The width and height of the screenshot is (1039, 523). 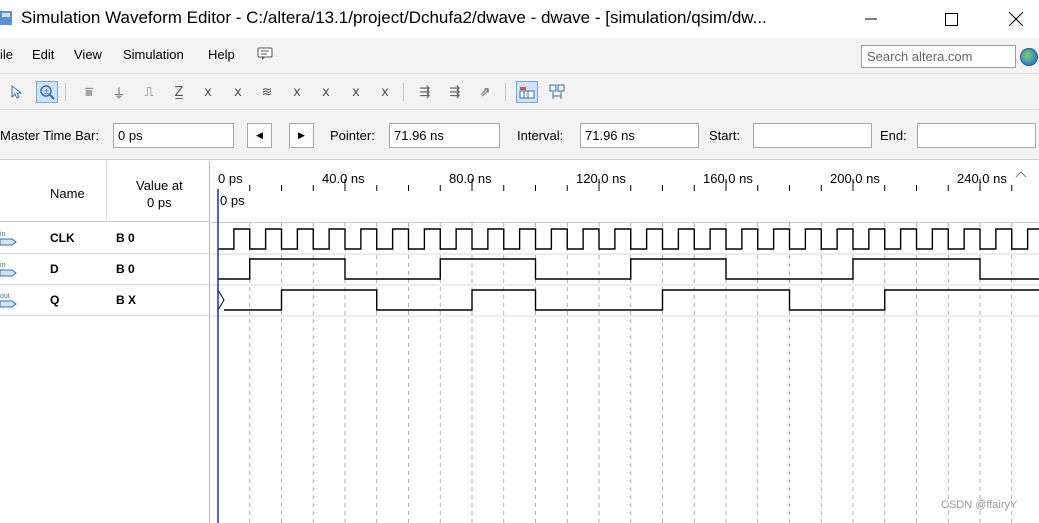 What do you see at coordinates (267, 92) in the screenshot?
I see `invert-icon: ≋` at bounding box center [267, 92].